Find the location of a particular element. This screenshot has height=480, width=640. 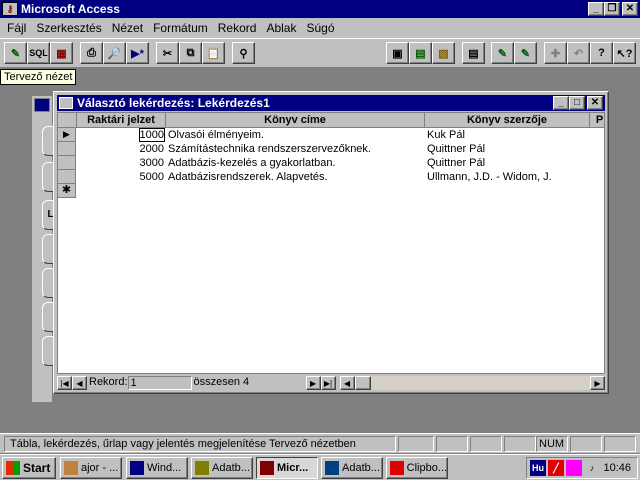

column-header: Raktári jelzet is located at coordinates (121, 120).